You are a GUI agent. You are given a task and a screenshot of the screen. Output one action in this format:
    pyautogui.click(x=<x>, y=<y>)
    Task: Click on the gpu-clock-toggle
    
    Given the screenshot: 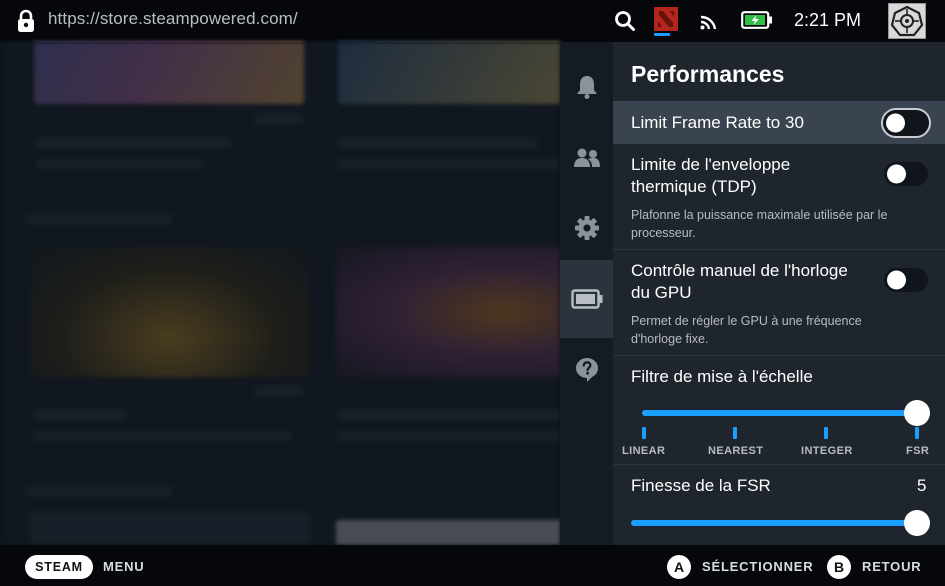 What is the action you would take?
    pyautogui.click(x=906, y=280)
    